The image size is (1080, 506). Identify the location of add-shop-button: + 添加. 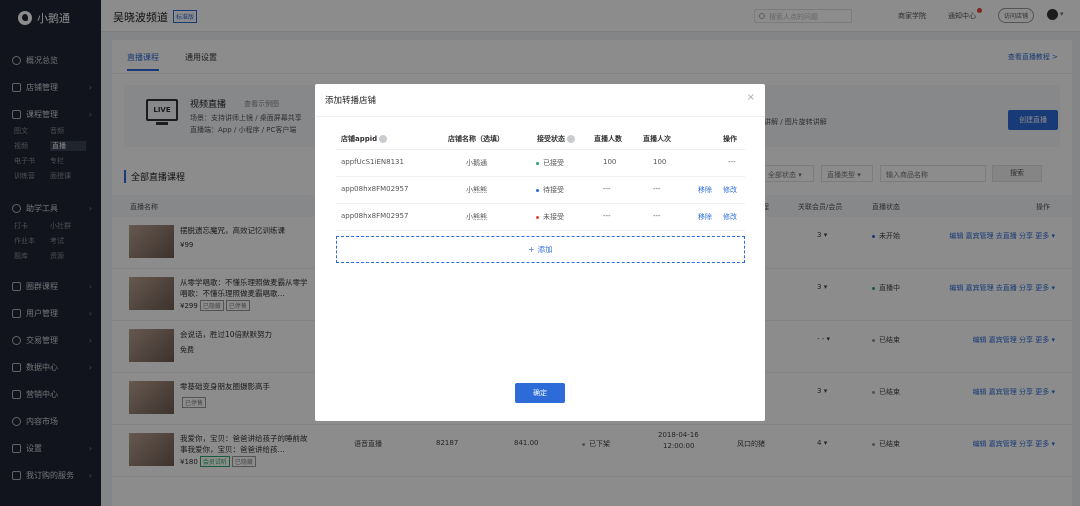
(540, 249).